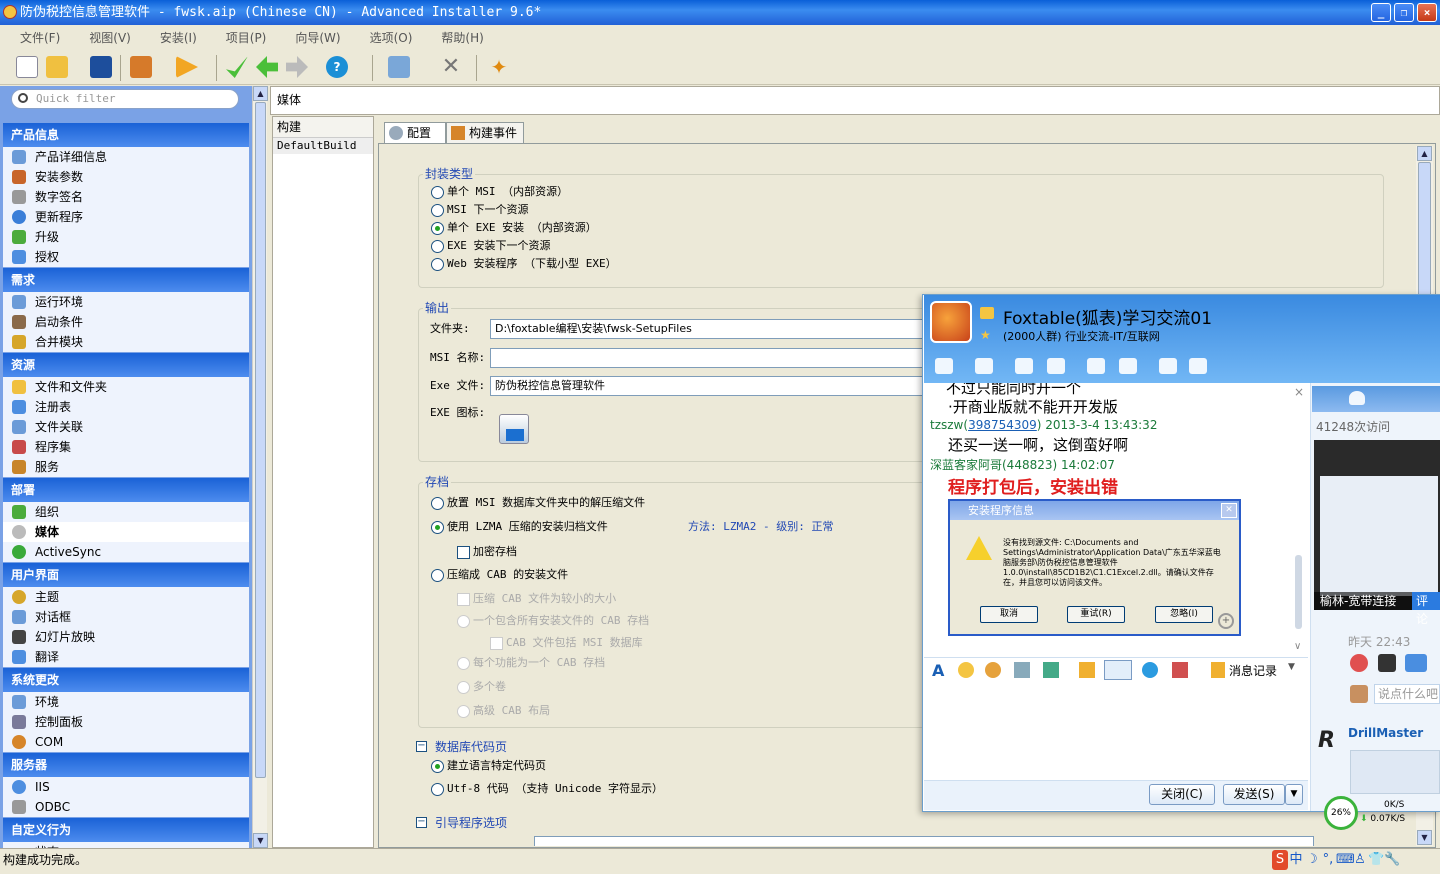 Image resolution: width=1440 pixels, height=874 pixels. I want to click on nav-group-requirements: 需求, so click(126, 280).